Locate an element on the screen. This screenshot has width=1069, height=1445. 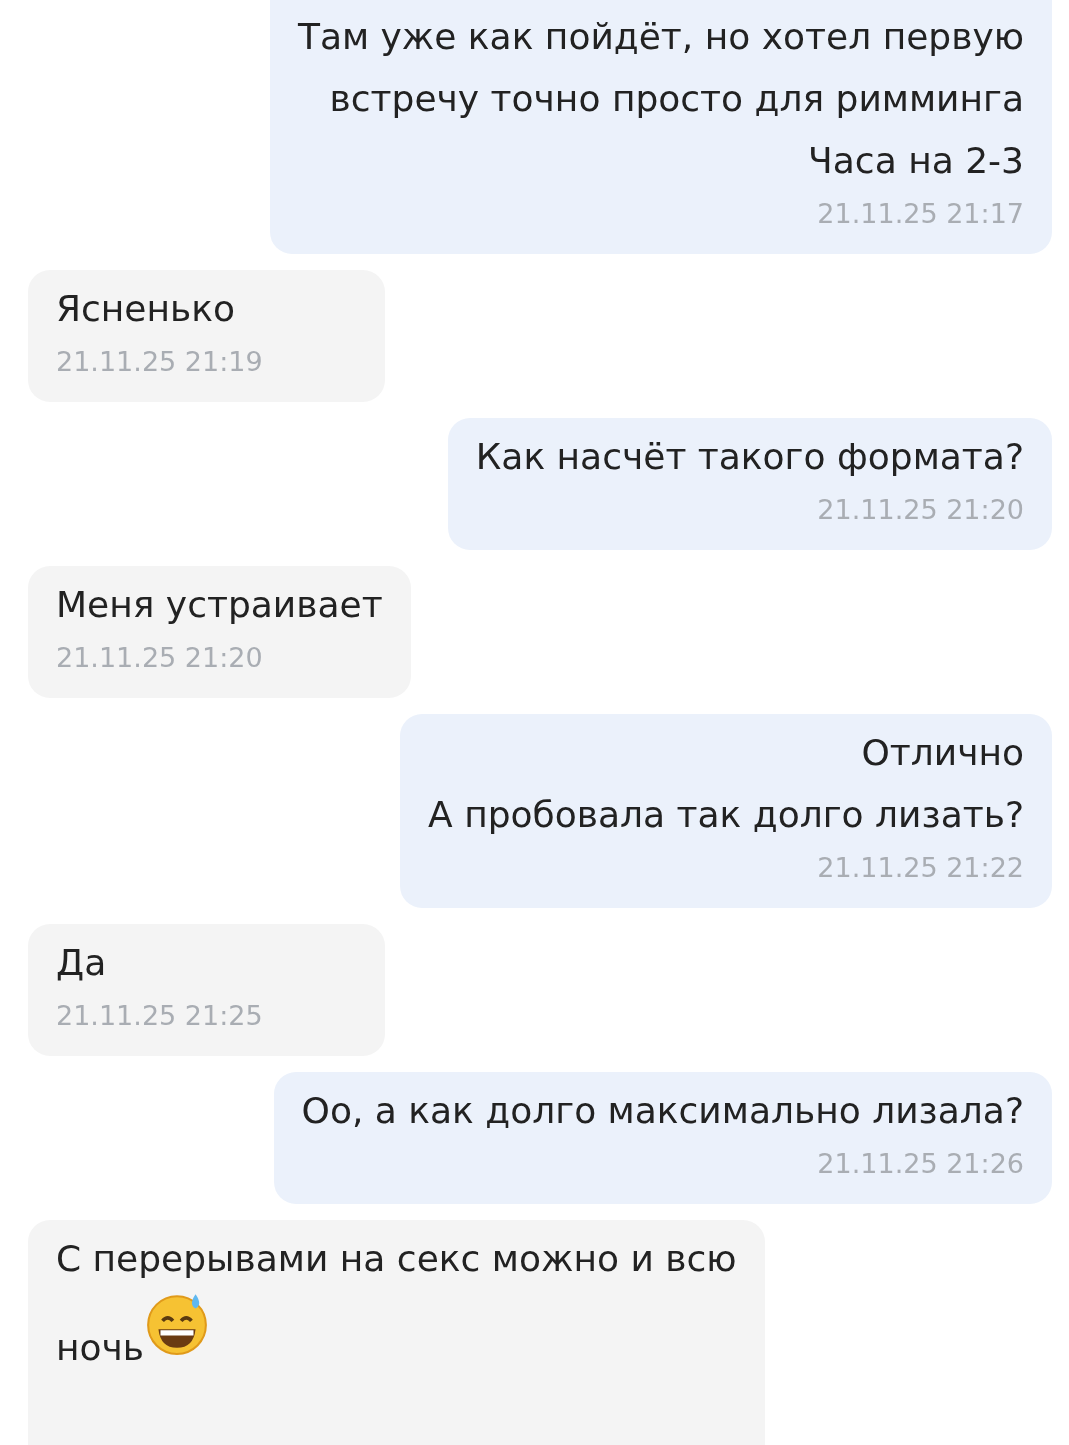
message-time: 21.11.25 21:17 is located at coordinates (920, 214).